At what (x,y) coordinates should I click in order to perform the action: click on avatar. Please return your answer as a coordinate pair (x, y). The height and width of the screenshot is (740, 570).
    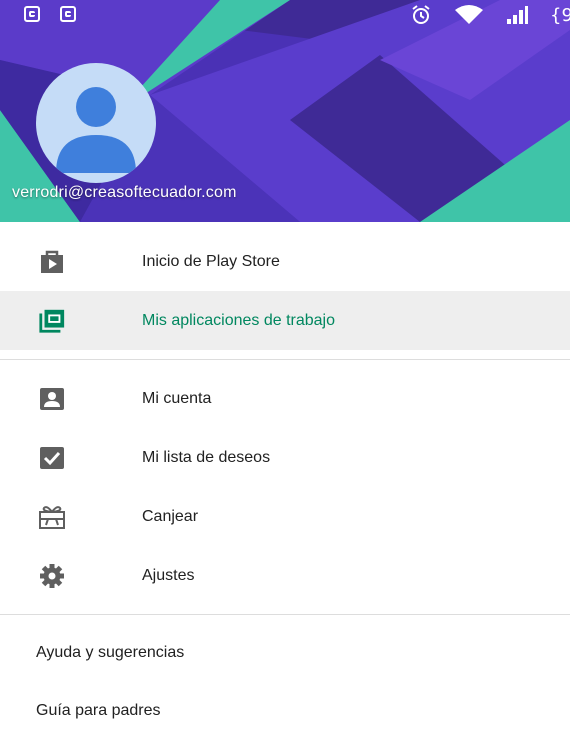
    Looking at the image, I should click on (96, 123).